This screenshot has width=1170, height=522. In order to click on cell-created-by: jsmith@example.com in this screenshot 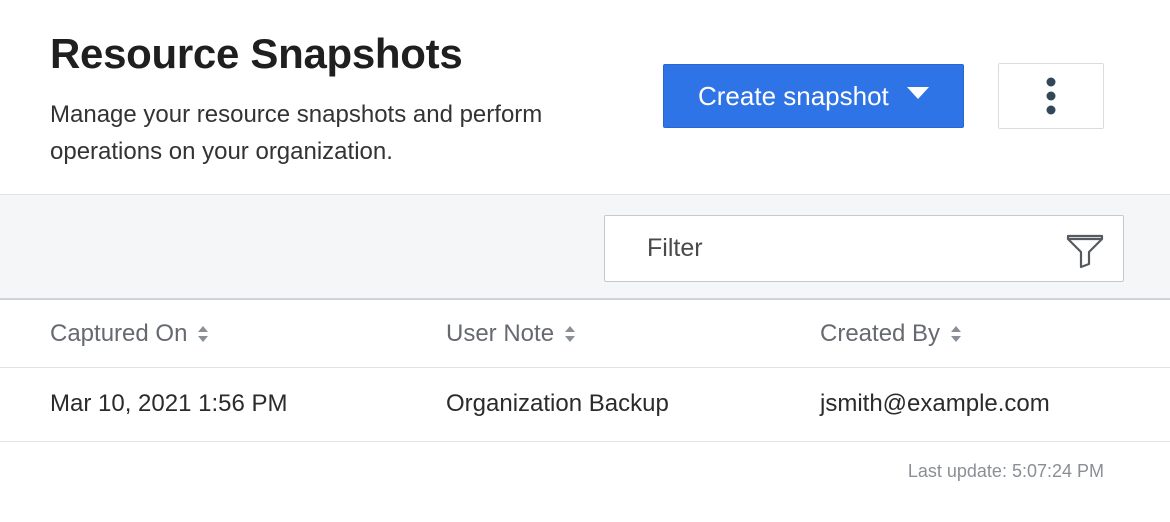, I will do `click(935, 403)`.